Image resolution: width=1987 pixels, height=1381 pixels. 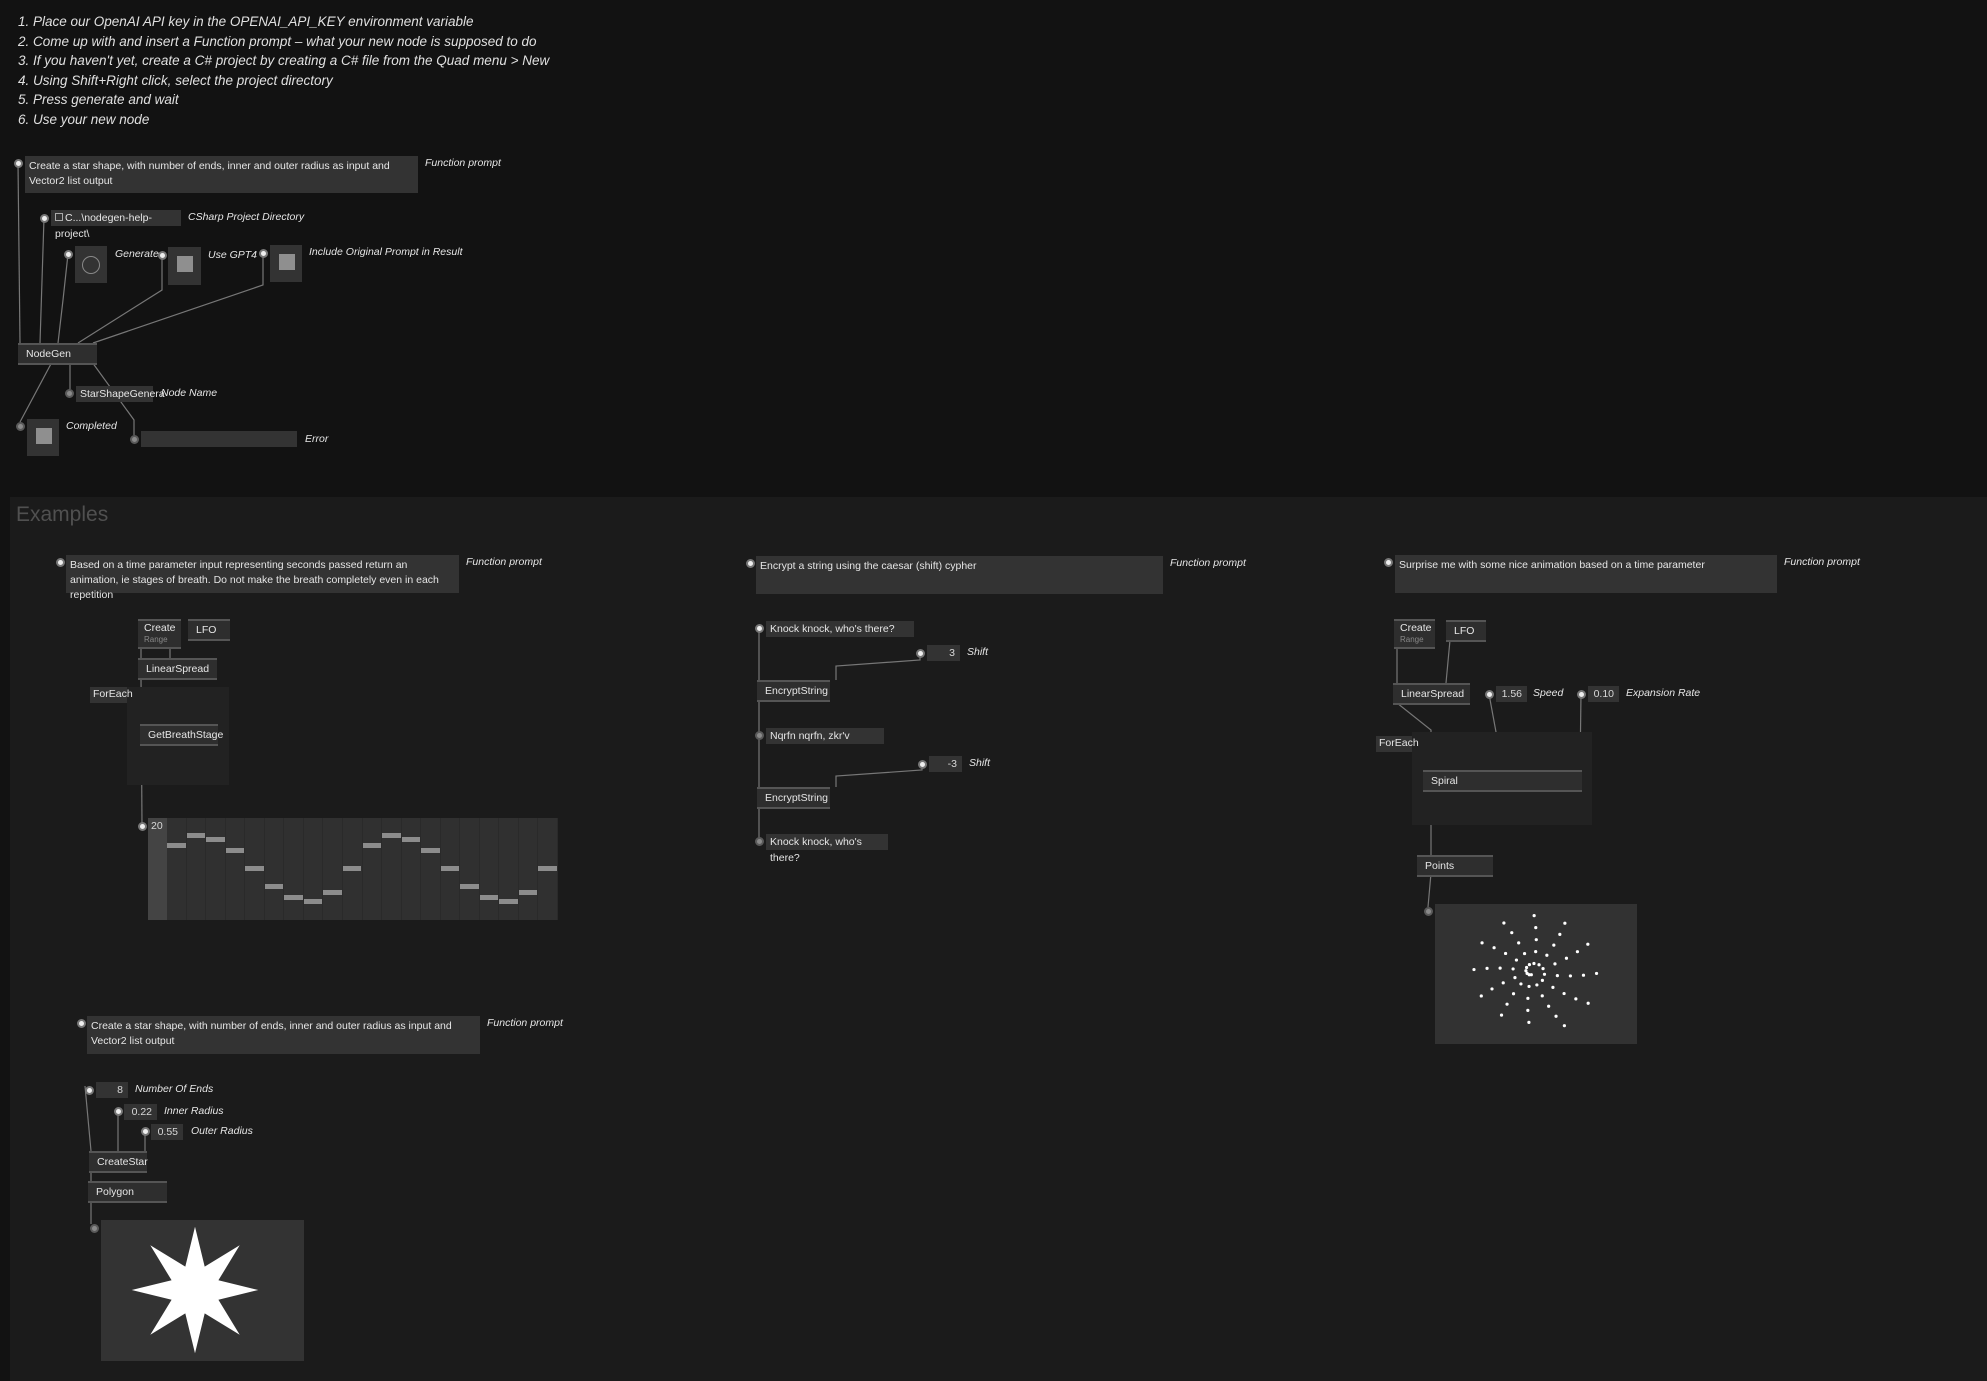 What do you see at coordinates (1416, 628) in the screenshot?
I see `node-title: Create` at bounding box center [1416, 628].